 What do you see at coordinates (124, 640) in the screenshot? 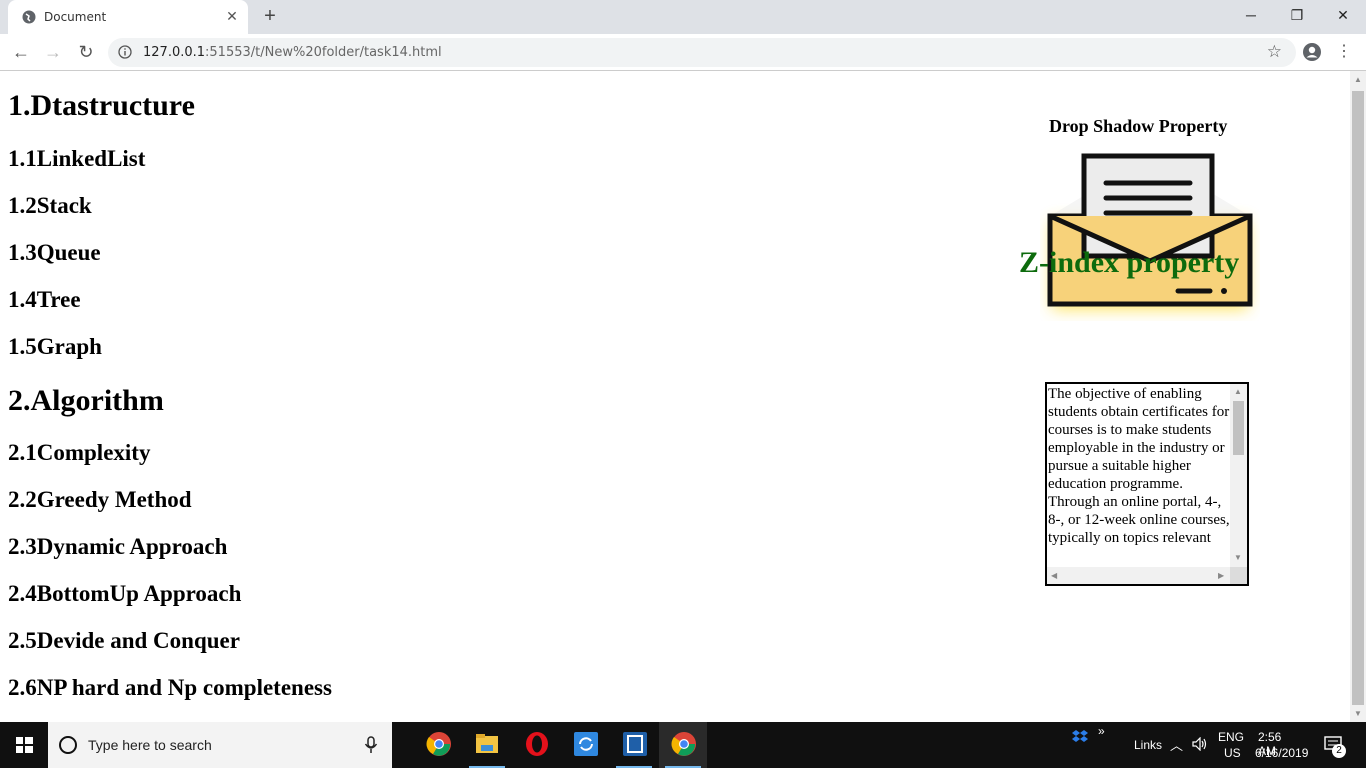
I see `heading-divide-conquer: 2.5Devide and Conquer` at bounding box center [124, 640].